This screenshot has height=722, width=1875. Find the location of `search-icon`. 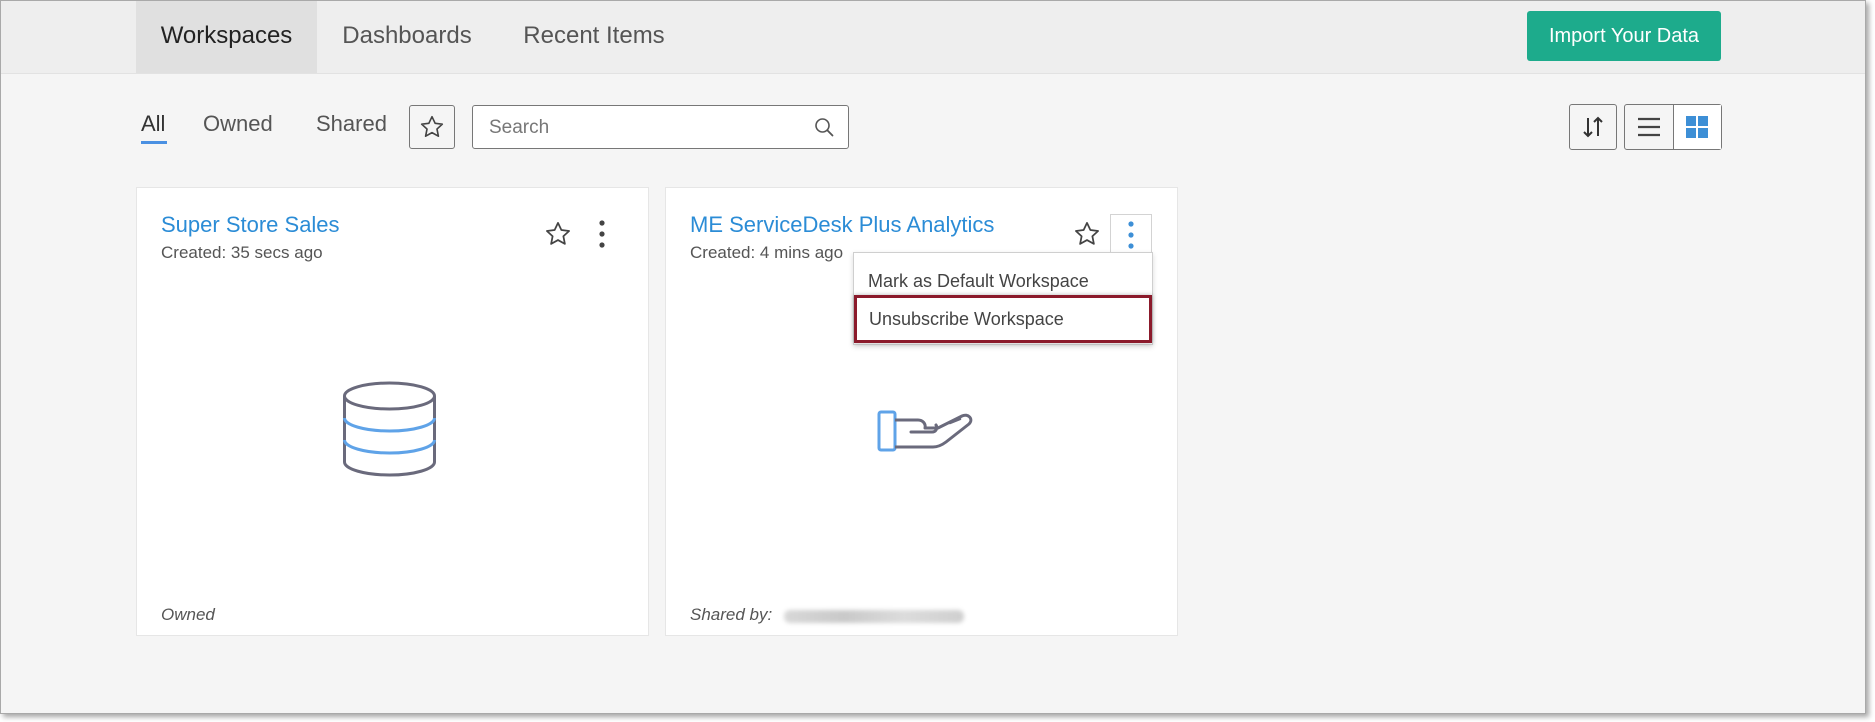

search-icon is located at coordinates (824, 127).